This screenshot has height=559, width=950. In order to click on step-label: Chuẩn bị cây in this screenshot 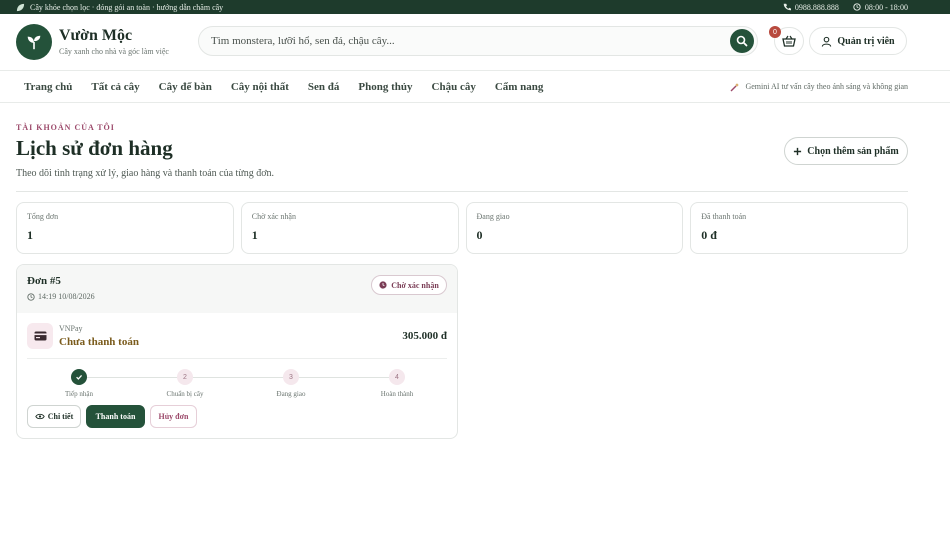, I will do `click(185, 394)`.